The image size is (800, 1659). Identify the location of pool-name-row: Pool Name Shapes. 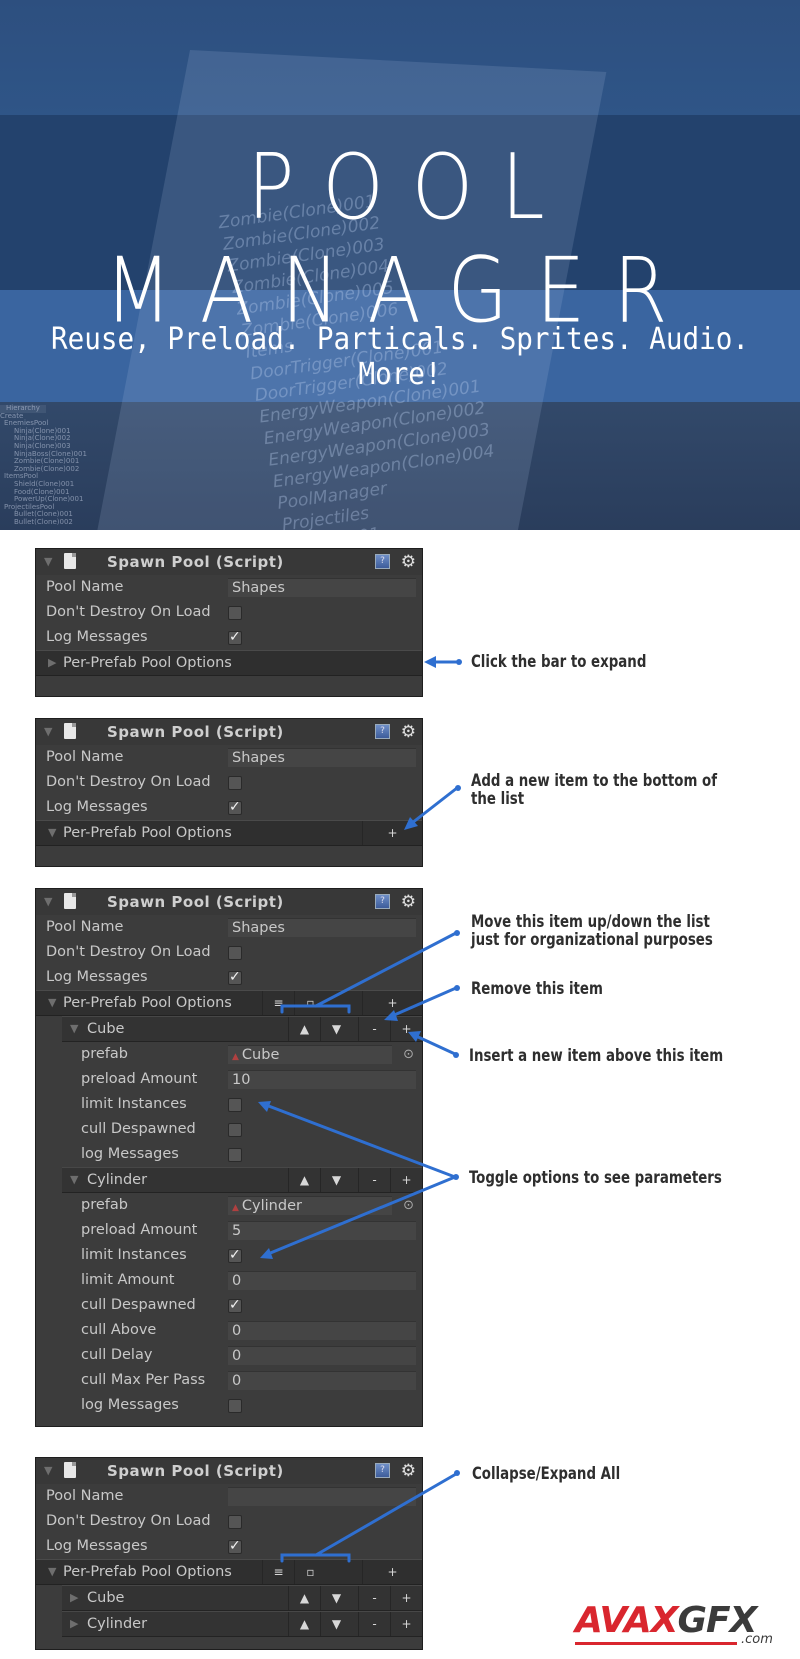
(229, 757).